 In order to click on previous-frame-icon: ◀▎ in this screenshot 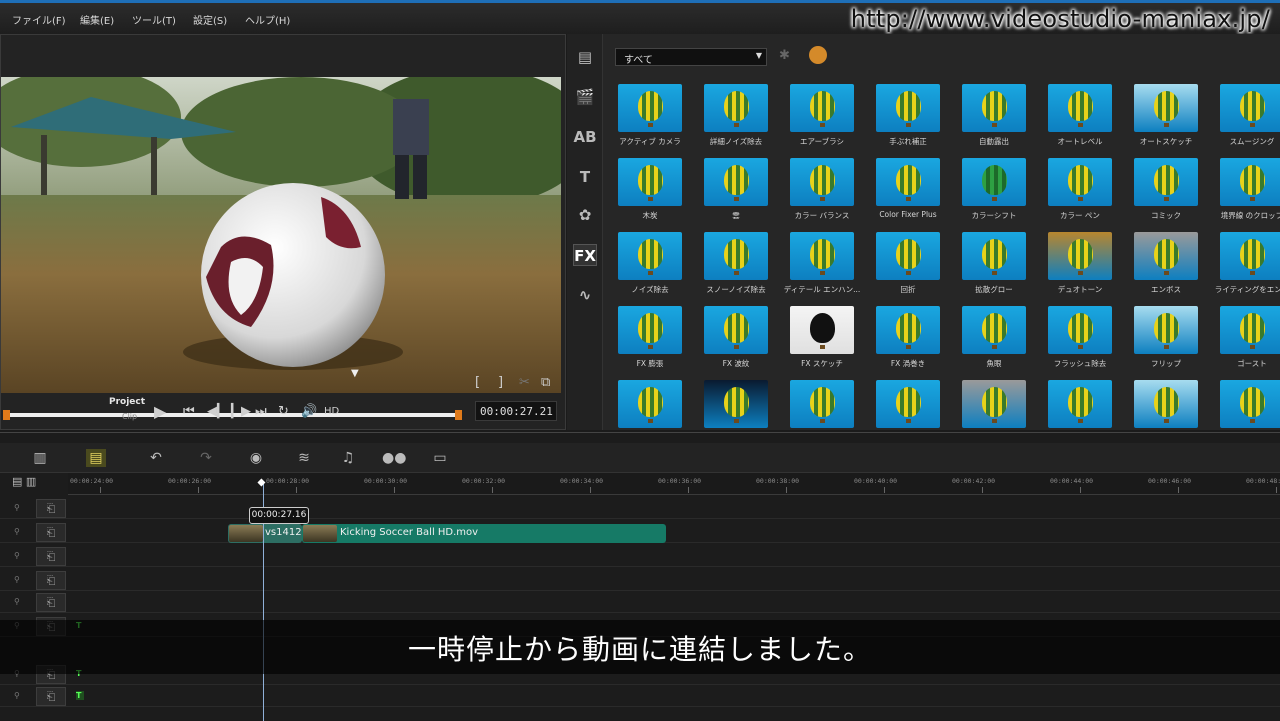, I will do `click(217, 411)`.